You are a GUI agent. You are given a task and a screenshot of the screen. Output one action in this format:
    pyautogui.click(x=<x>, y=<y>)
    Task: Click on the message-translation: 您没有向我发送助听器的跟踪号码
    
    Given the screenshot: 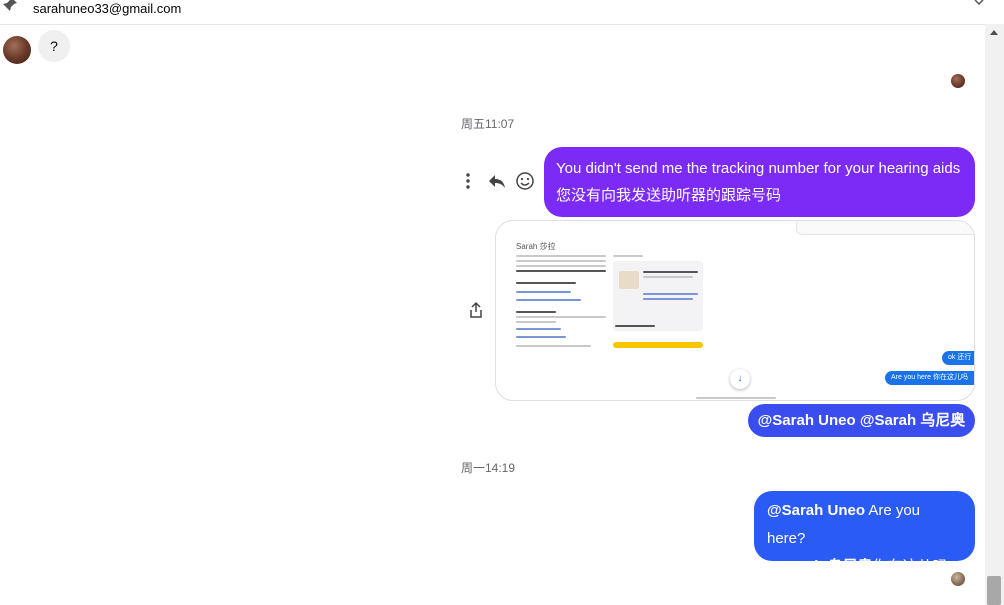 What is the action you would take?
    pyautogui.click(x=669, y=195)
    